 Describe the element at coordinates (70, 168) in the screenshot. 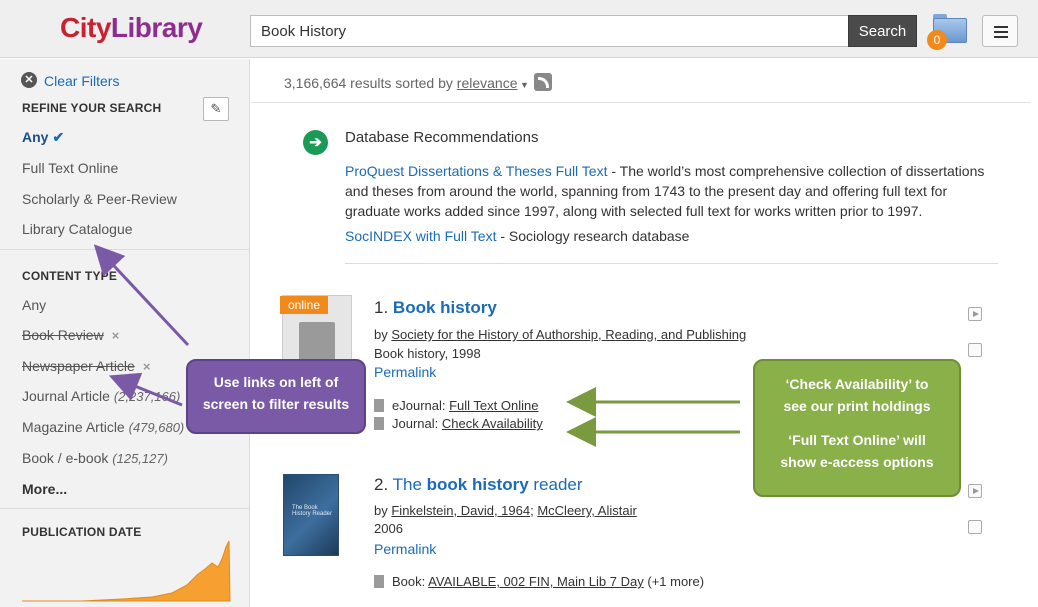

I see `refine-item-full-text: Full Text Online` at that location.